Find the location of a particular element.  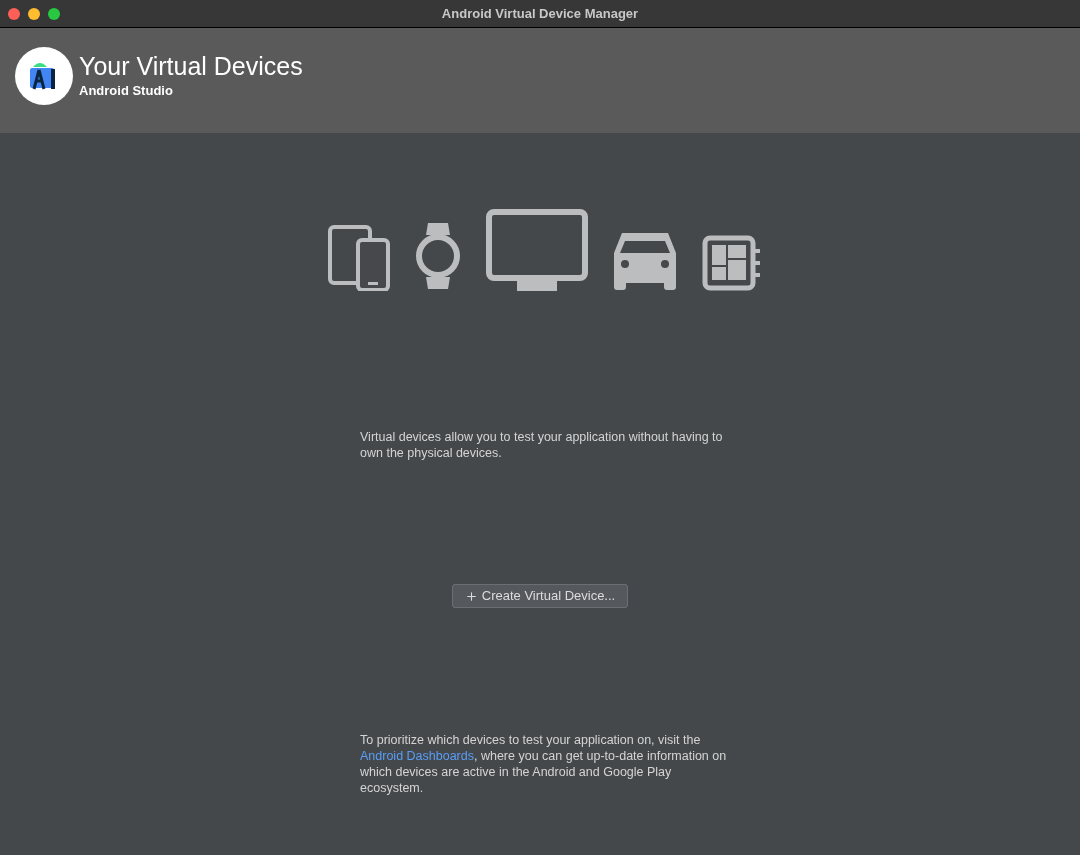

maximize-icon is located at coordinates (54, 14).